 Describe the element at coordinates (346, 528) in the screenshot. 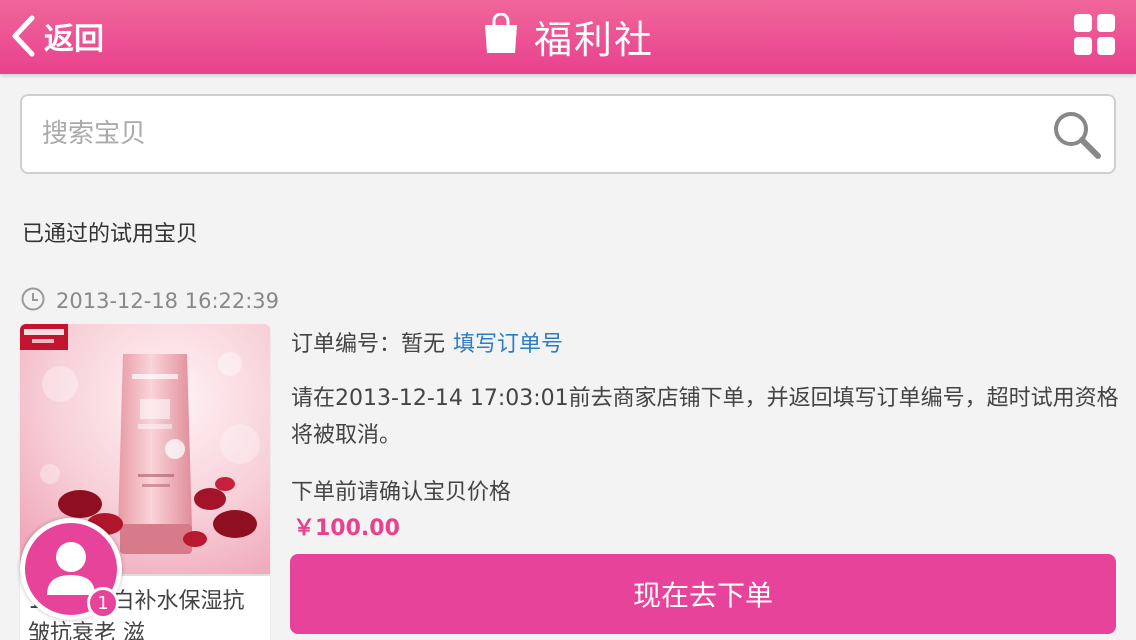

I see `product-price: ￥100.00` at that location.